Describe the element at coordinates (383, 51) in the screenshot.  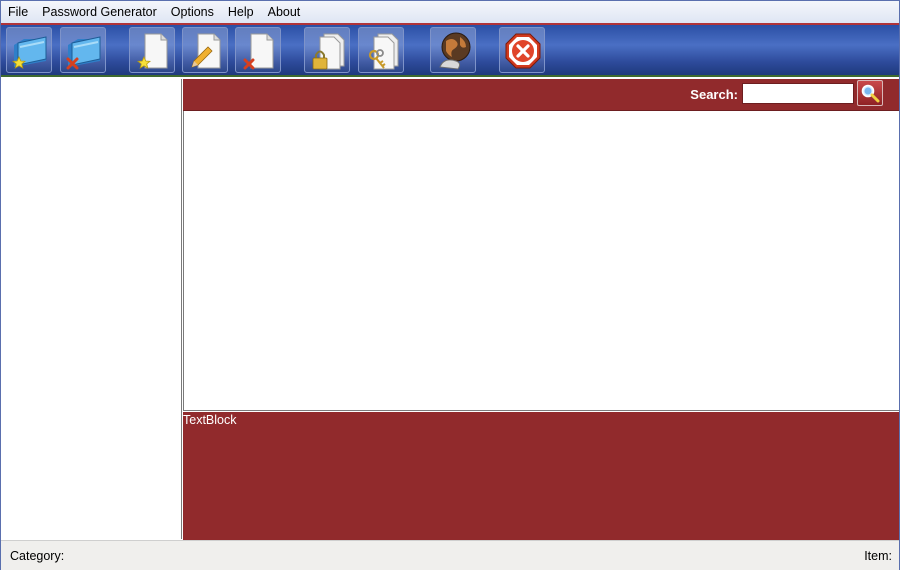
I see `keys-icon` at that location.